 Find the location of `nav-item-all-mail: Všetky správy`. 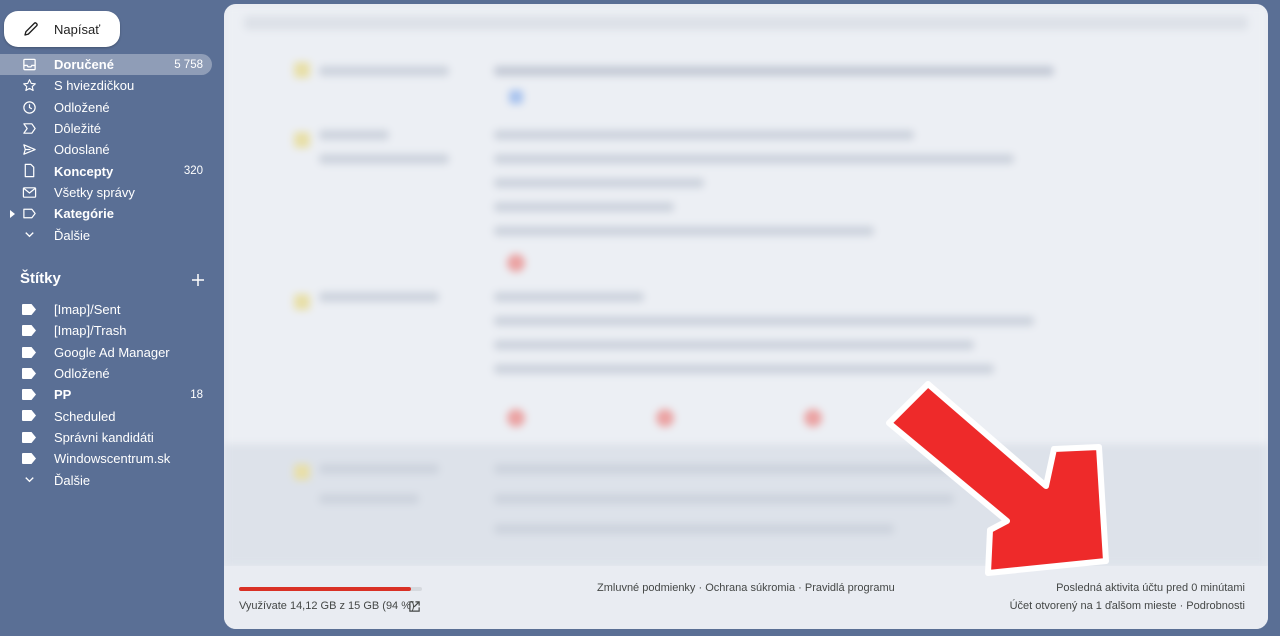

nav-item-all-mail: Všetky správy is located at coordinates (106, 192).